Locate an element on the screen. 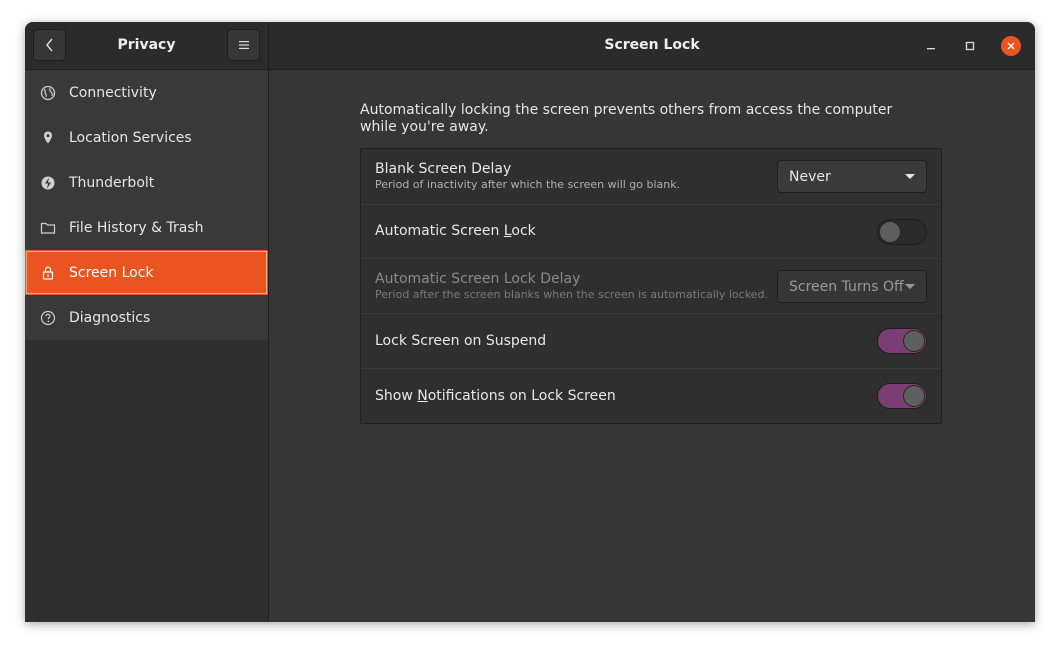  lock-icon is located at coordinates (48, 273).